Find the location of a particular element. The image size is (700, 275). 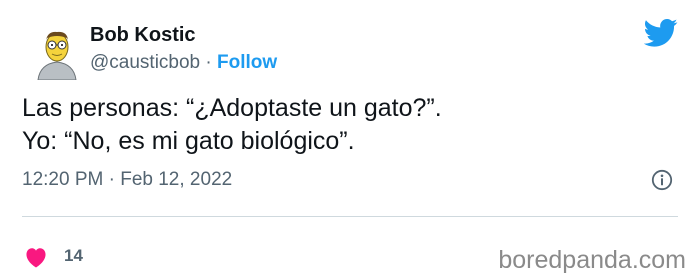

author-name: Bob Kostic is located at coordinates (143, 35).